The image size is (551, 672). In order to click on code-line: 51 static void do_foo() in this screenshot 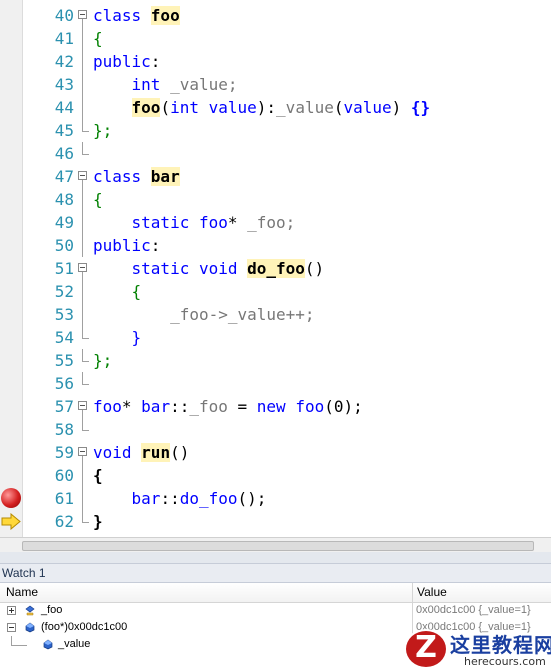, I will do `click(275, 268)`.